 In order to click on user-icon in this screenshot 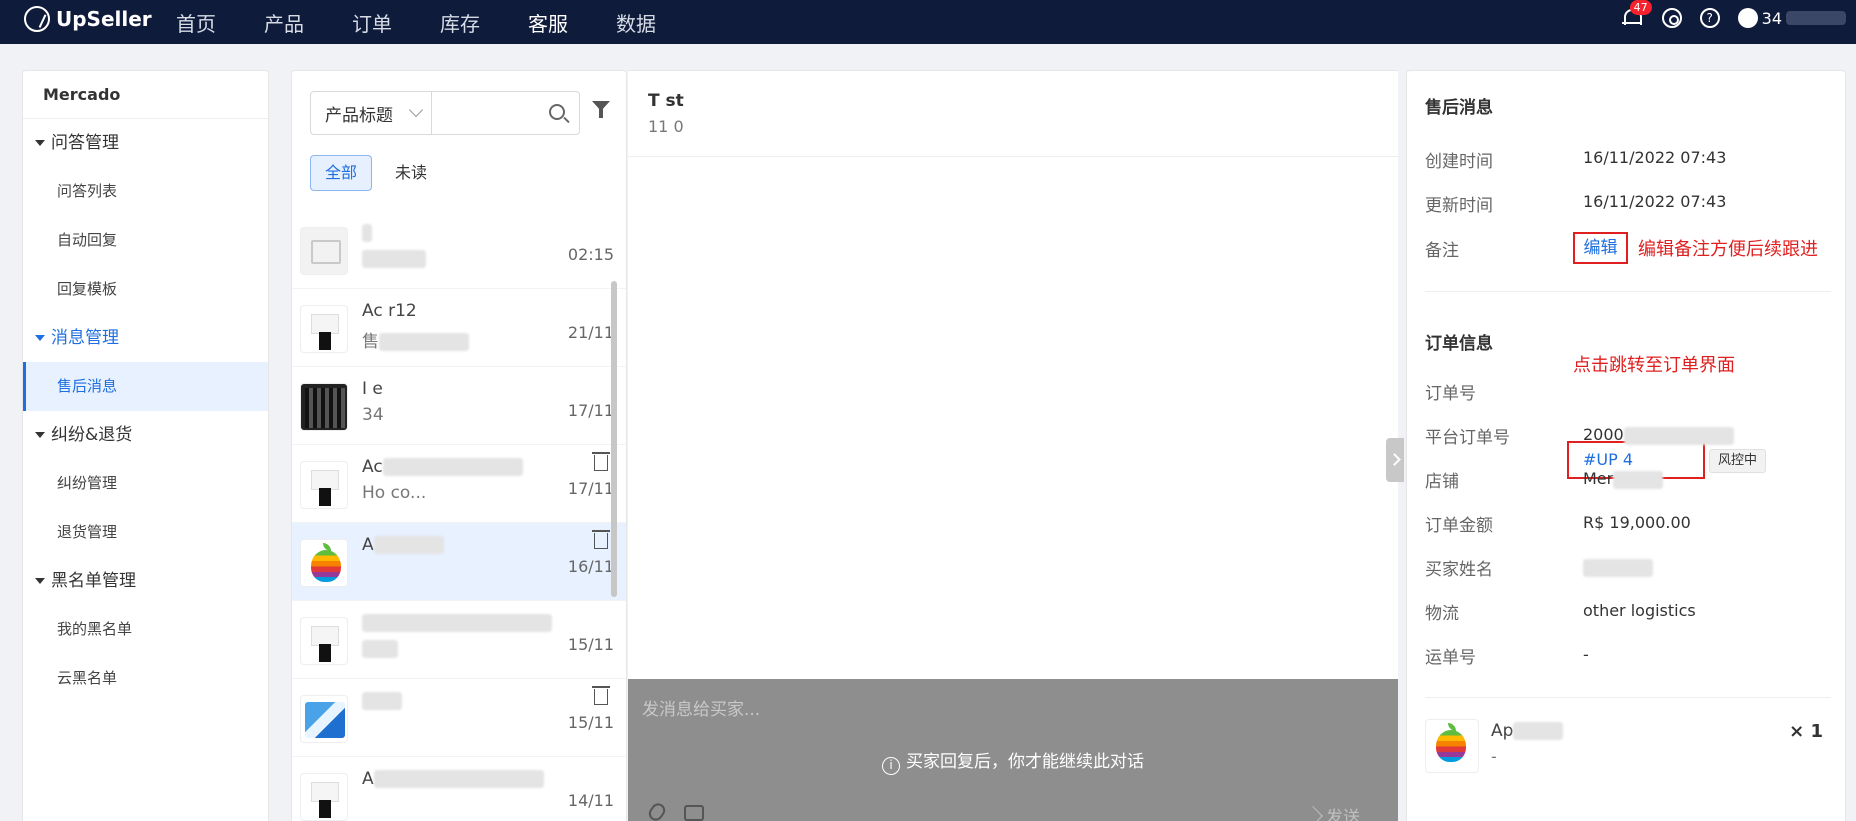, I will do `click(1747, 18)`.